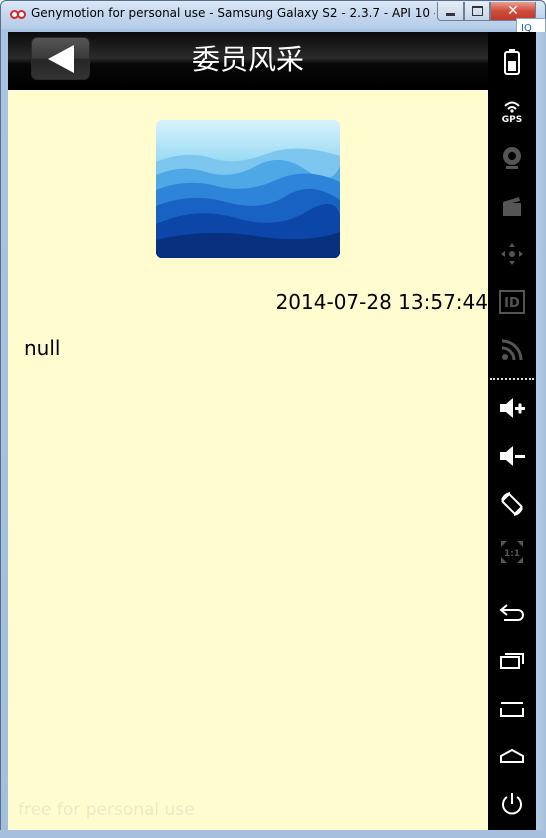 This screenshot has height=838, width=546. I want to click on home-icon, so click(512, 755).